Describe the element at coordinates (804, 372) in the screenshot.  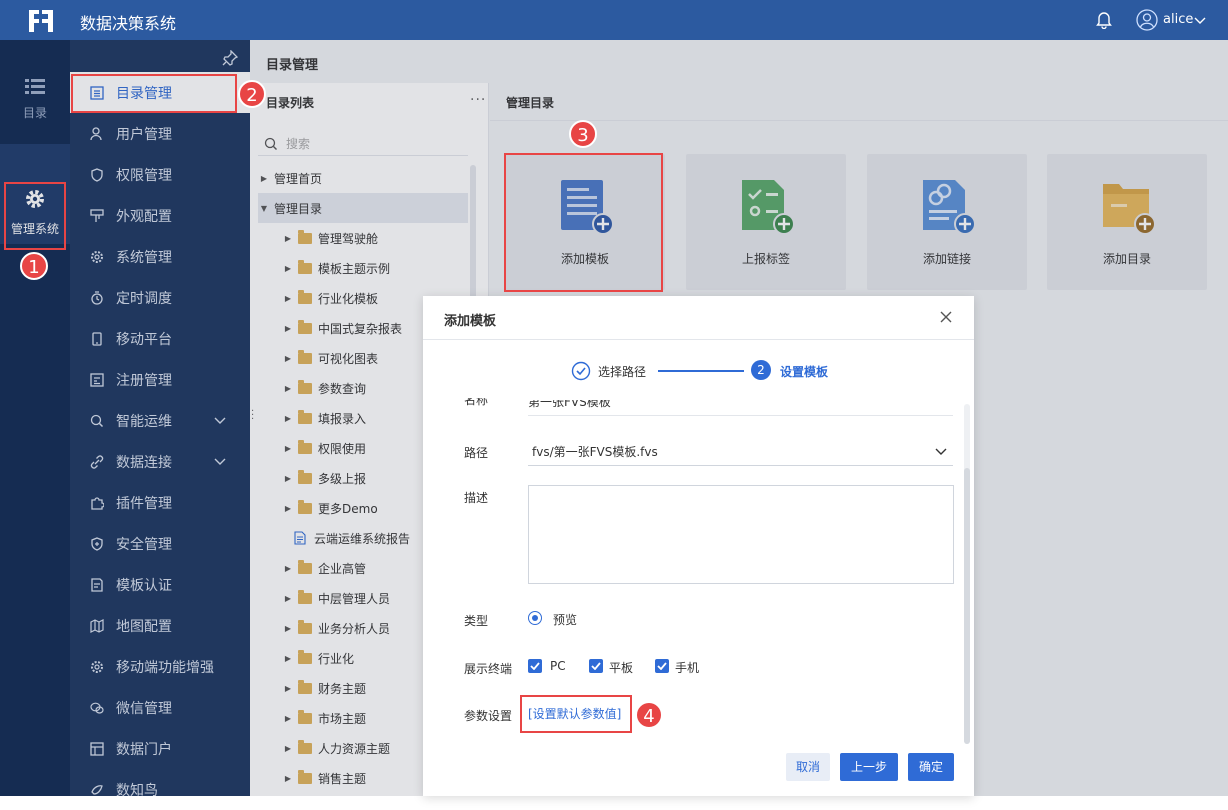
I see `step-2-label: 设置模板` at that location.